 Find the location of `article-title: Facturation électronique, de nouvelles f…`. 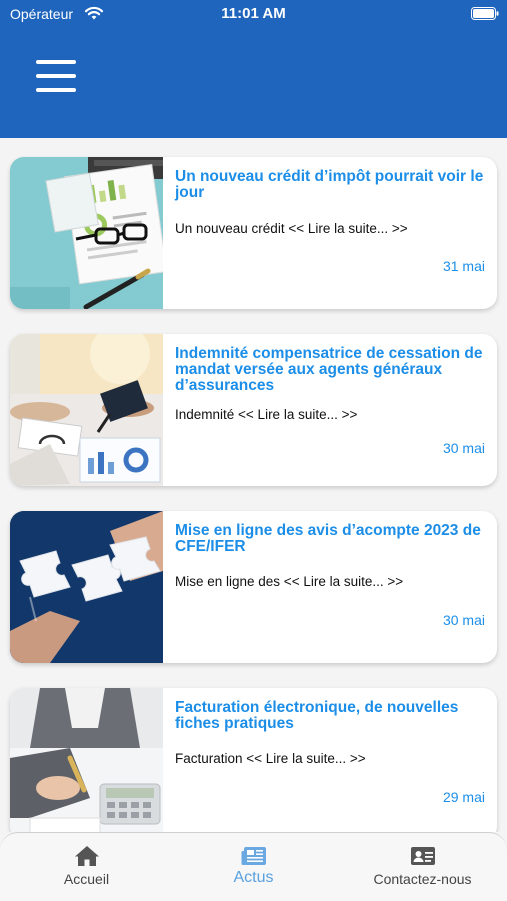

article-title: Facturation électronique, de nouvelles f… is located at coordinates (317, 715).